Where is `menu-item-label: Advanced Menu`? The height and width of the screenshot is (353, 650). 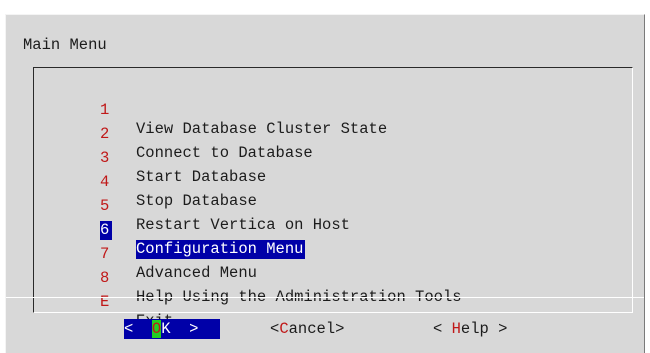
menu-item-label: Advanced Menu is located at coordinates (196, 273).